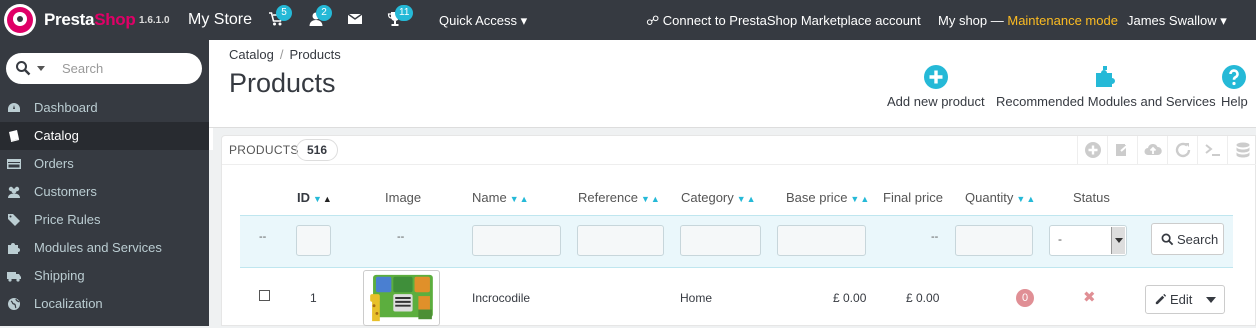 The height and width of the screenshot is (328, 1256). What do you see at coordinates (104, 68) in the screenshot?
I see `sidebar-search: Search` at bounding box center [104, 68].